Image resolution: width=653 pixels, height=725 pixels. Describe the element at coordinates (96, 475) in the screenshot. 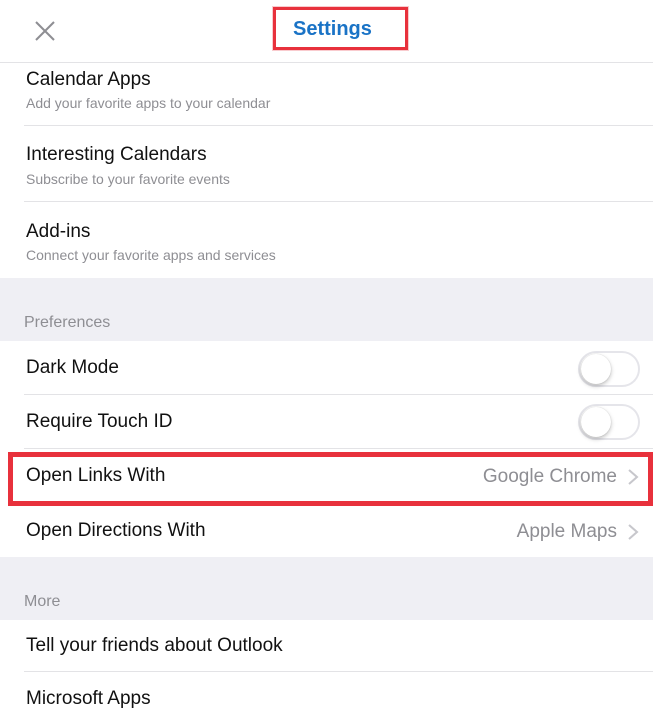

I see `row-title: Open Links With` at that location.